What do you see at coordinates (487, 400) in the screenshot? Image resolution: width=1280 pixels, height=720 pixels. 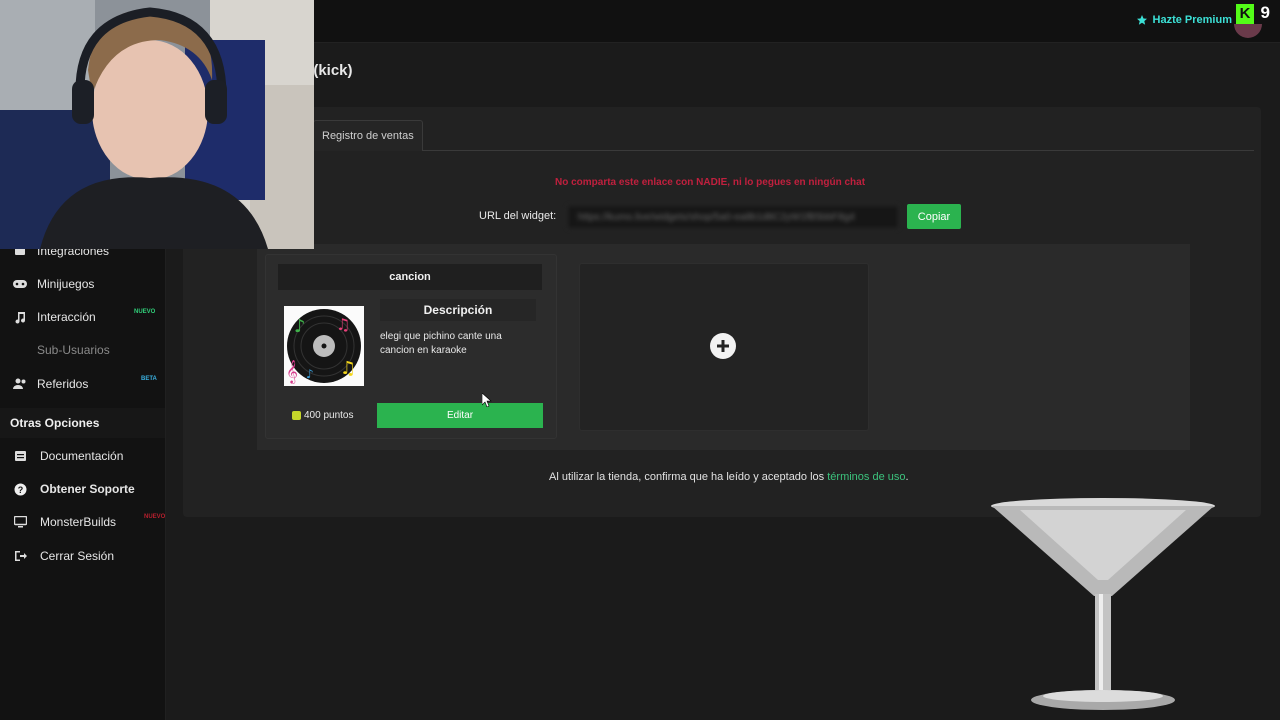 I see `mouse-cursor` at bounding box center [487, 400].